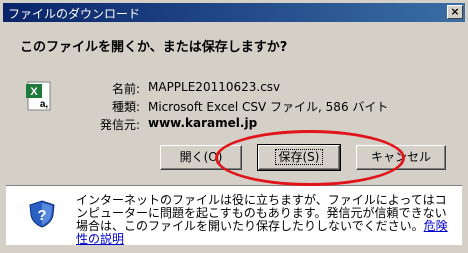 The width and height of the screenshot is (468, 253). I want to click on file-source-label: 発信元:, so click(119, 125).